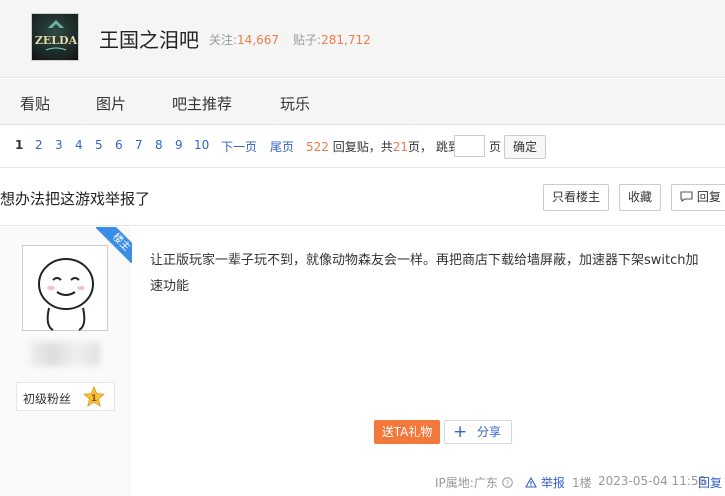  I want to click on posts-label: 贴子:, so click(307, 40).